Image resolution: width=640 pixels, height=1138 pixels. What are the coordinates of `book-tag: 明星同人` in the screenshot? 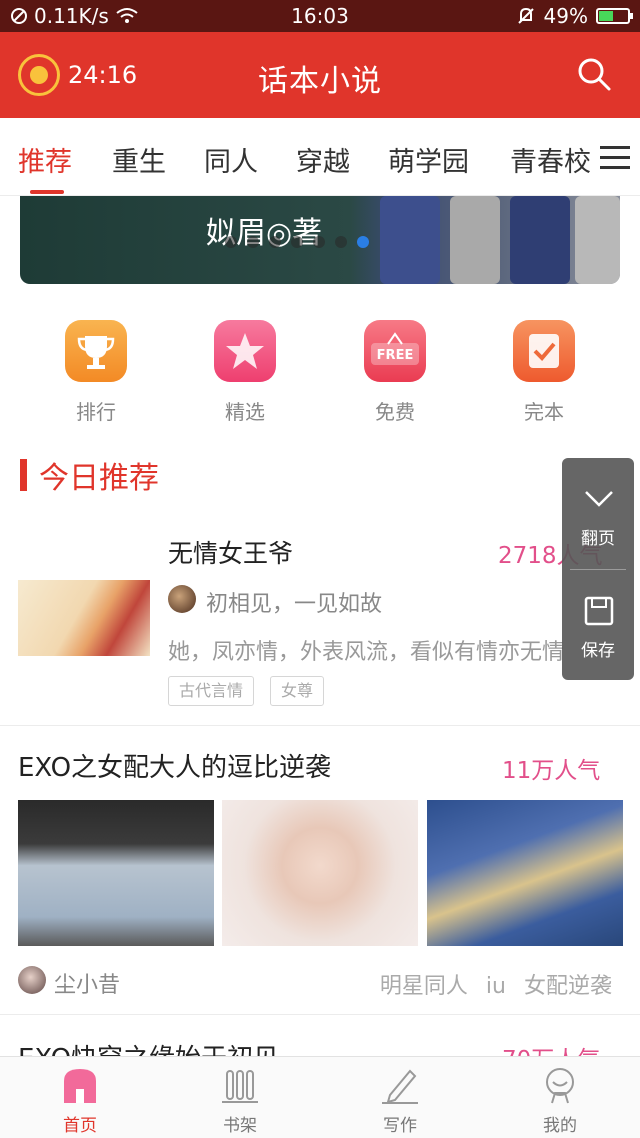 It's located at (424, 986).